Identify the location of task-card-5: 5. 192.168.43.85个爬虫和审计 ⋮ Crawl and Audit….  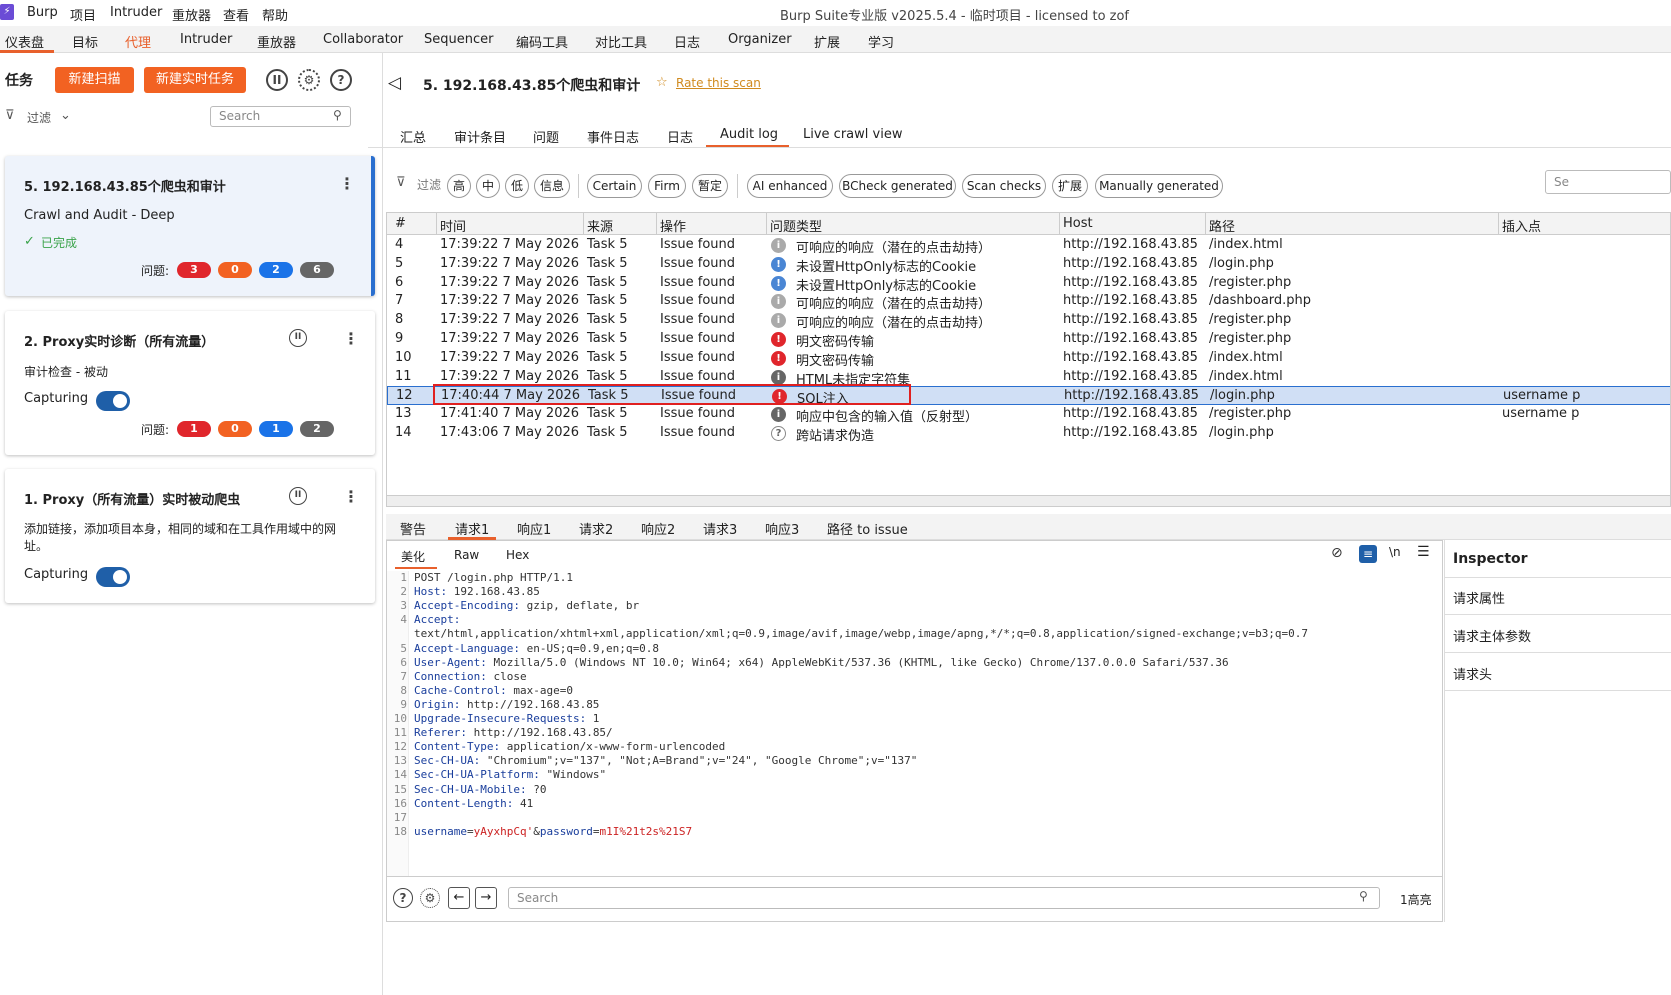
(190, 226).